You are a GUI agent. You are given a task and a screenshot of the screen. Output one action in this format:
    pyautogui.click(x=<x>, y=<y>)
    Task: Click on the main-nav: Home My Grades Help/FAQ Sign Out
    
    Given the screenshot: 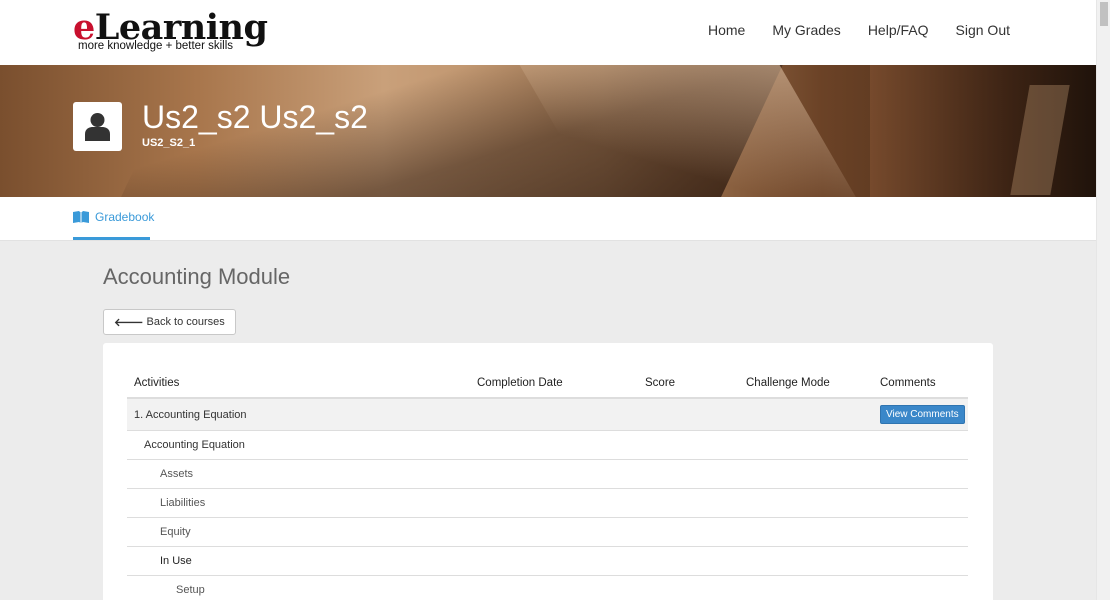 What is the action you would take?
    pyautogui.click(x=859, y=30)
    